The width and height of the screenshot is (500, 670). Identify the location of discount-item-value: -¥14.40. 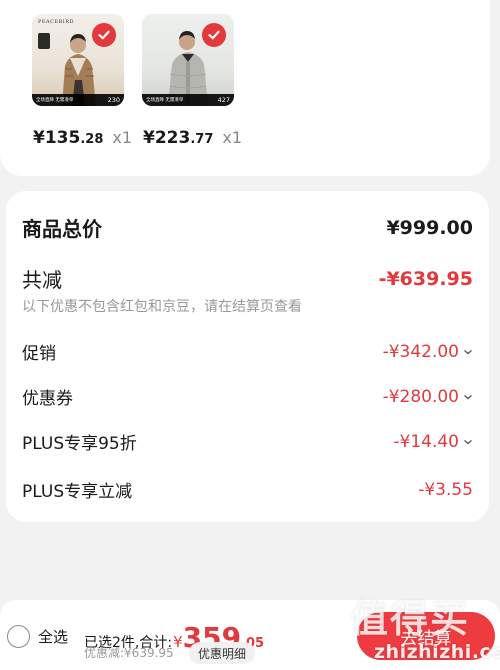
(426, 441).